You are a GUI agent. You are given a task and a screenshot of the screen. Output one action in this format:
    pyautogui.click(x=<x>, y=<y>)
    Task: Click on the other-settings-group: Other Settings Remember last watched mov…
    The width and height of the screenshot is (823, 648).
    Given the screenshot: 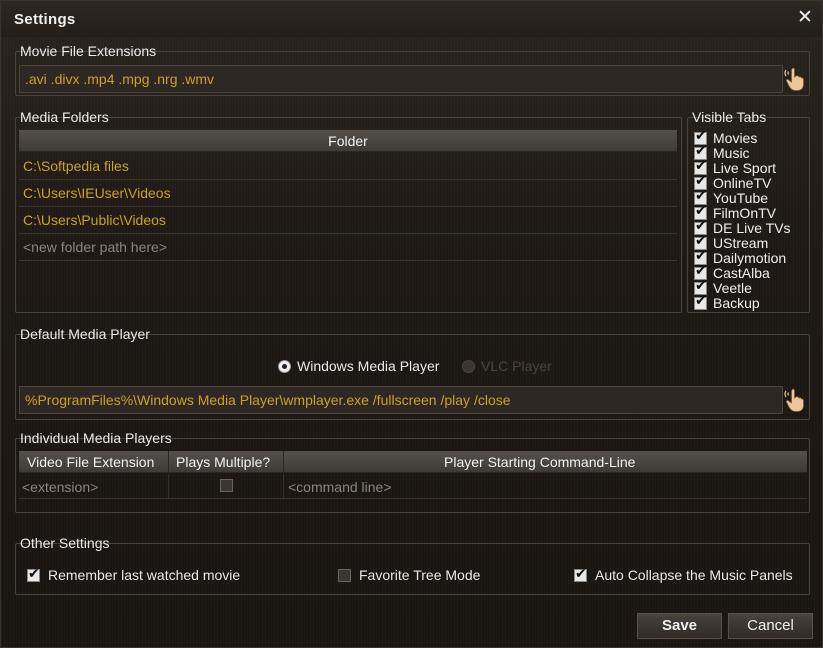 What is the action you would take?
    pyautogui.click(x=412, y=565)
    